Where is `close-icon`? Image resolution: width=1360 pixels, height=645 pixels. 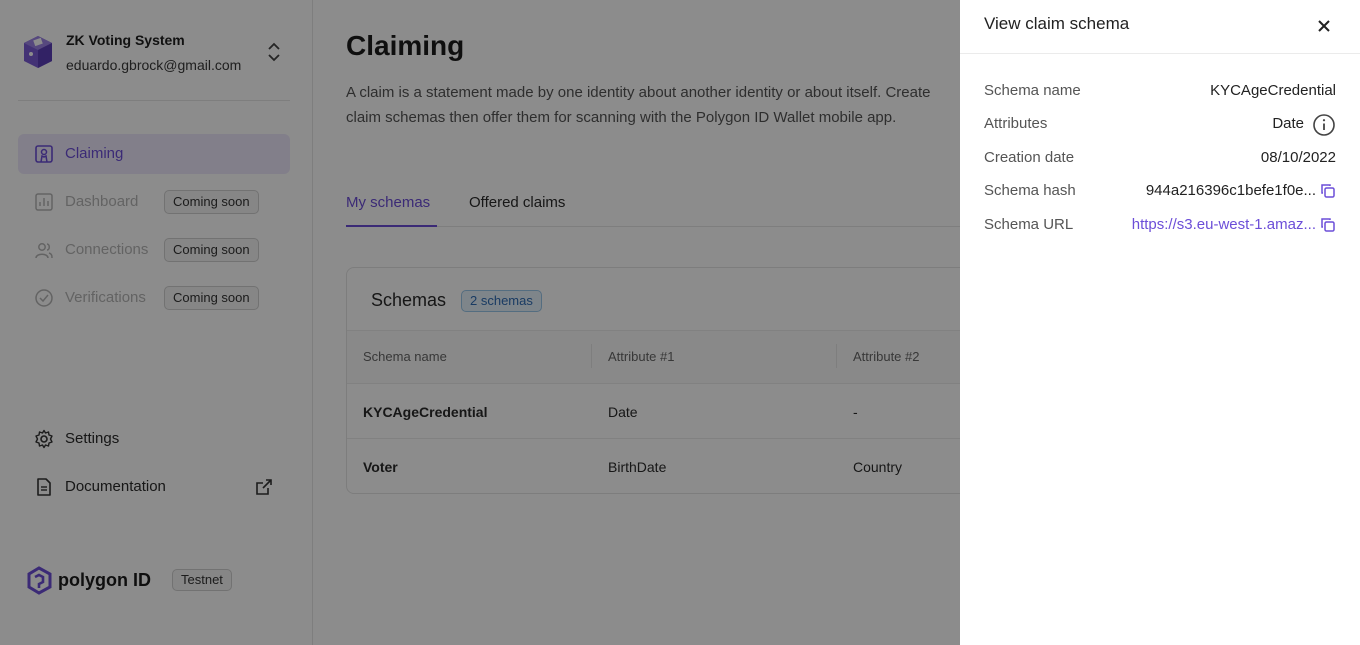 close-icon is located at coordinates (1324, 26).